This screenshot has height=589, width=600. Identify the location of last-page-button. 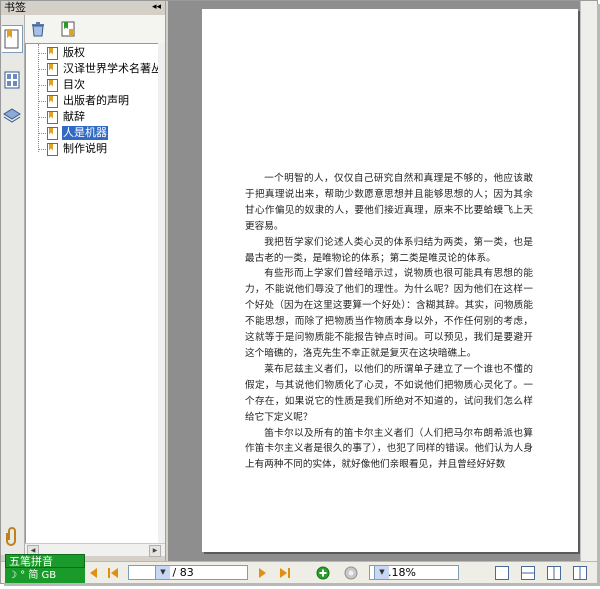
(285, 573).